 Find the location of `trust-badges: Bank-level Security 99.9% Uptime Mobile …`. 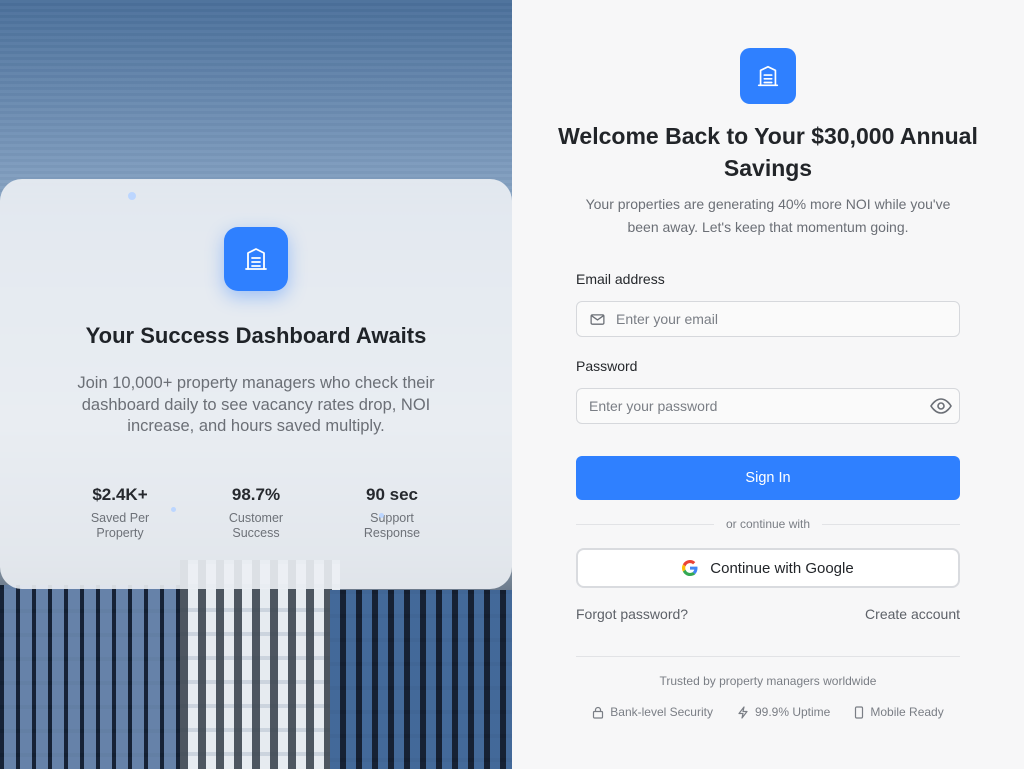

trust-badges: Bank-level Security 99.9% Uptime Mobile … is located at coordinates (768, 712).